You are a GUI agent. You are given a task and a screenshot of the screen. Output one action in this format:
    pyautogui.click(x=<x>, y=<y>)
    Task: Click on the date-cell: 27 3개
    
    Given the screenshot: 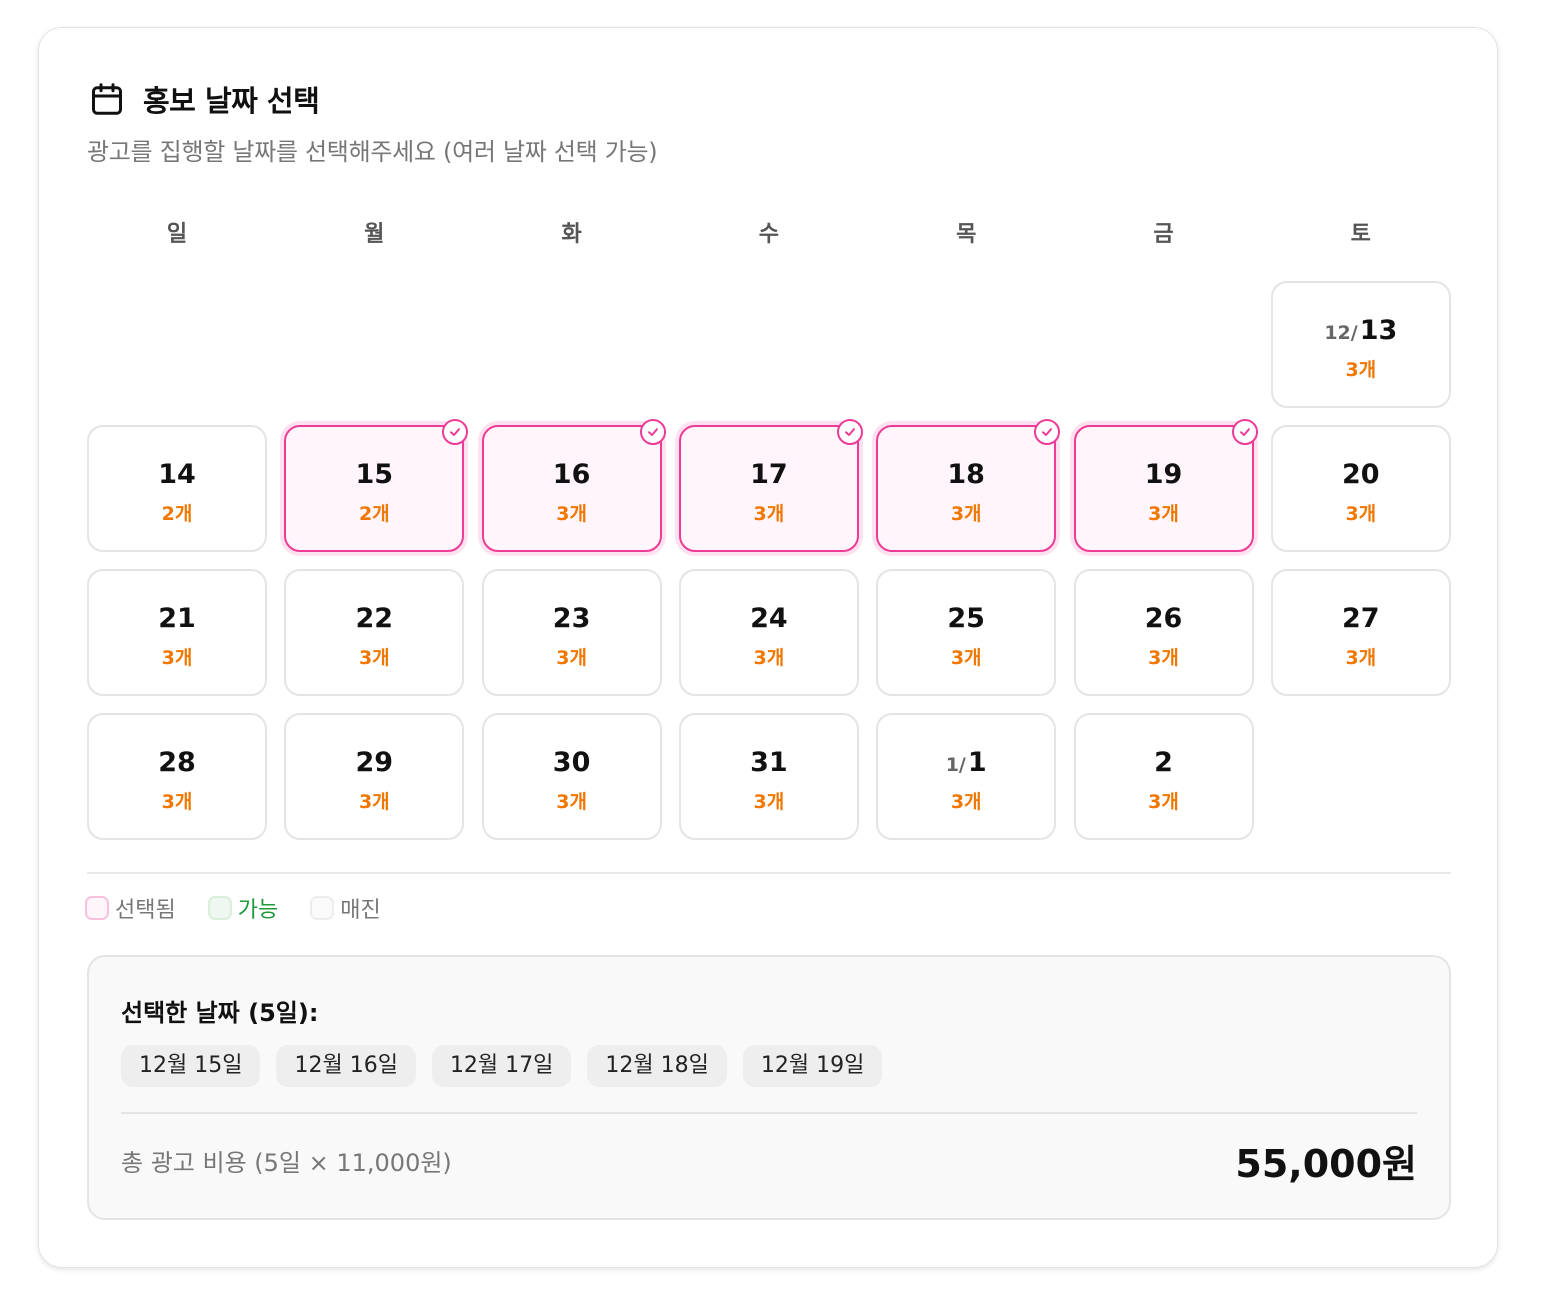 What is the action you would take?
    pyautogui.click(x=1360, y=632)
    